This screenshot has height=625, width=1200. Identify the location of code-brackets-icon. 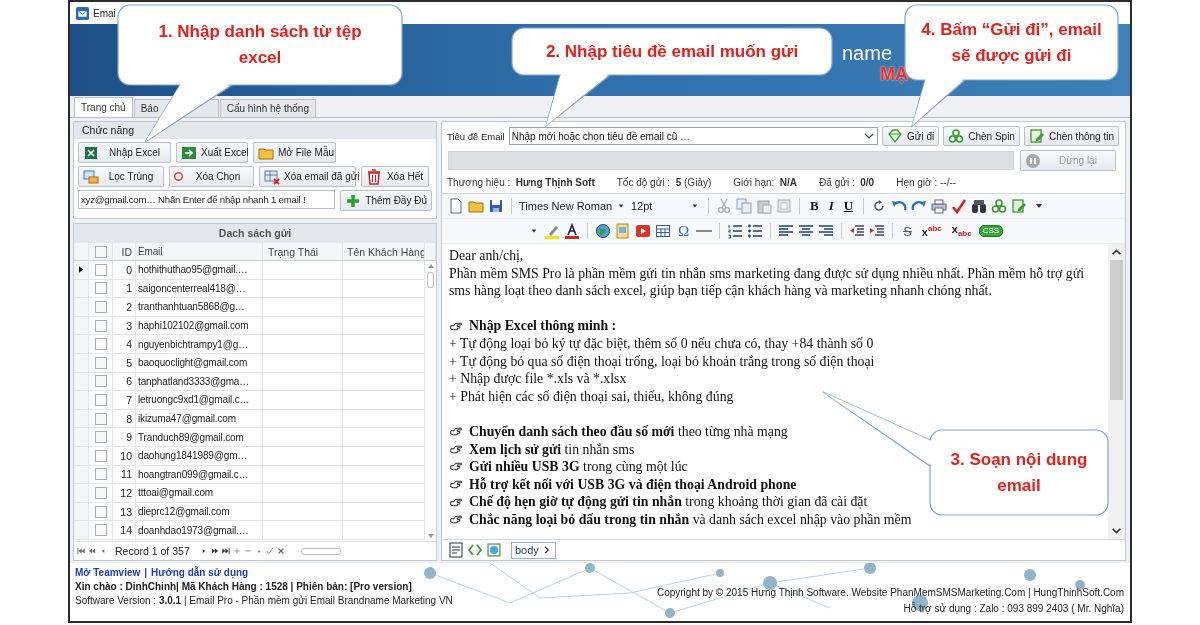
(475, 550).